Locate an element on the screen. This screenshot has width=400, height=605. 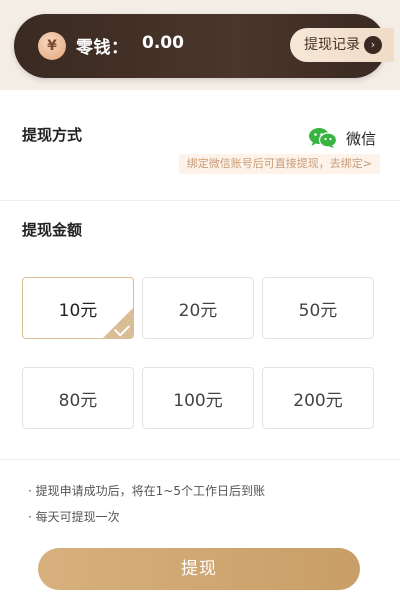
check-icon is located at coordinates (118, 323).